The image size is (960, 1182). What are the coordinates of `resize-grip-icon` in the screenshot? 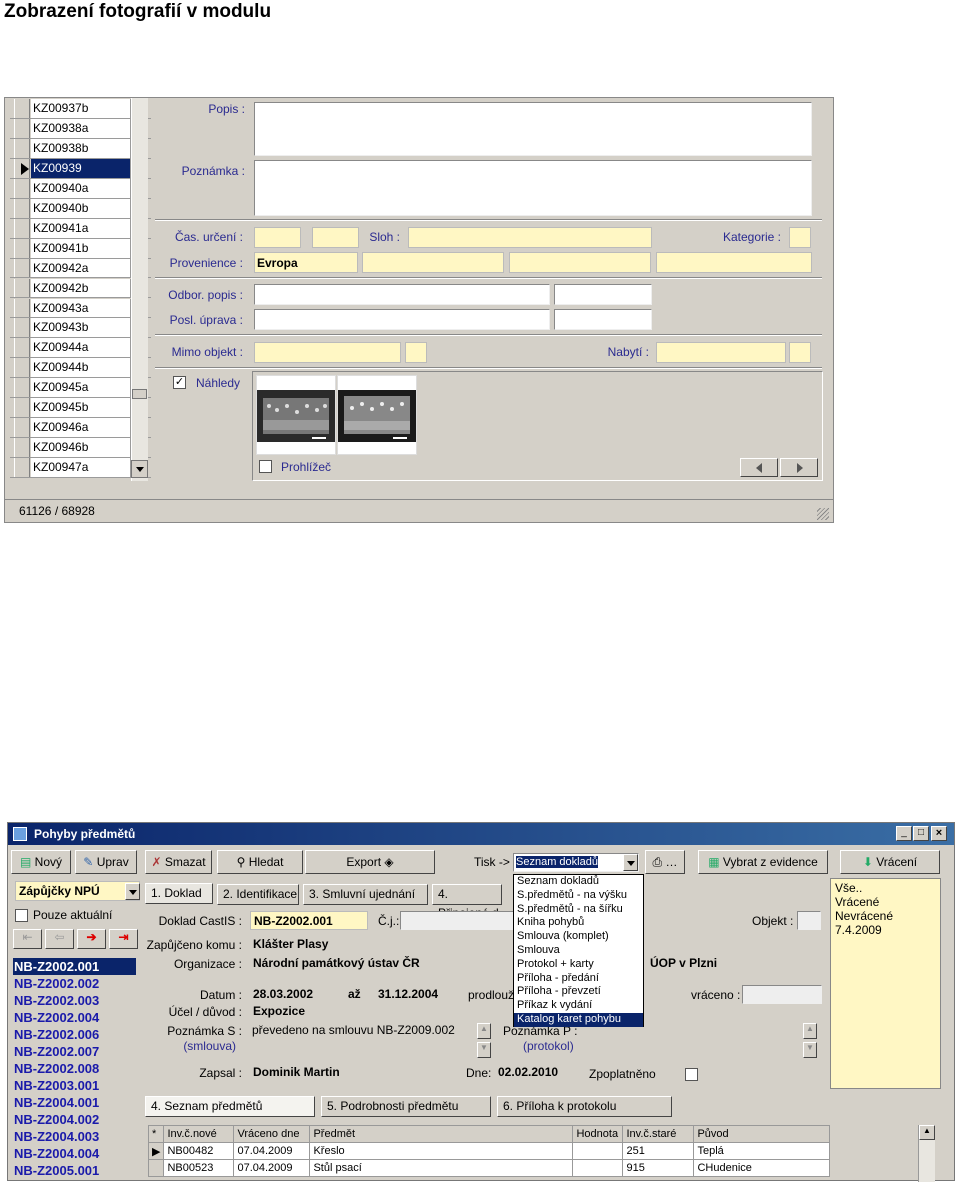 It's located at (823, 514).